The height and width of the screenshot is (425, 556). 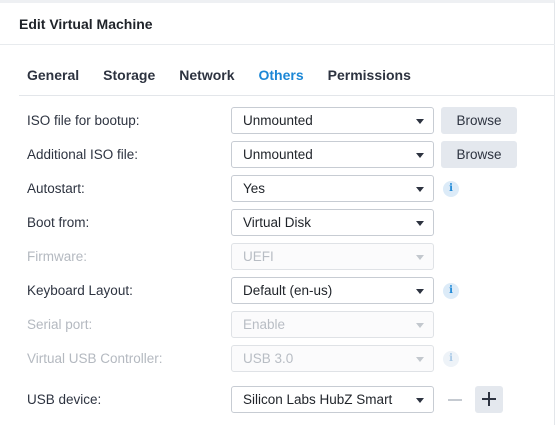 I want to click on keyboard-value: Default (en-us), so click(x=288, y=290).